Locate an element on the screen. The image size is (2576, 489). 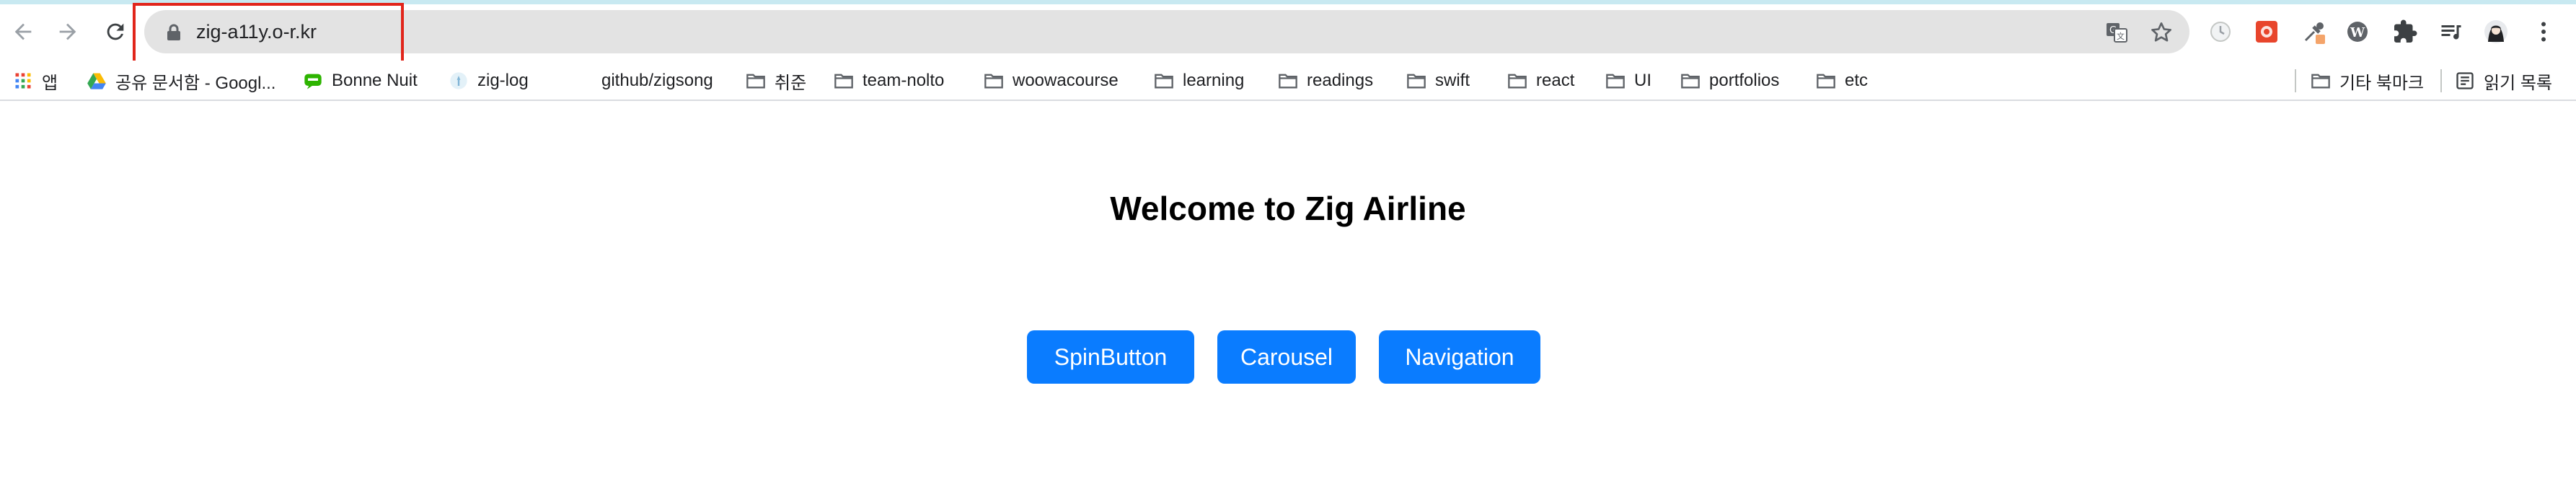
carousel-button: Carousel is located at coordinates (1286, 357).